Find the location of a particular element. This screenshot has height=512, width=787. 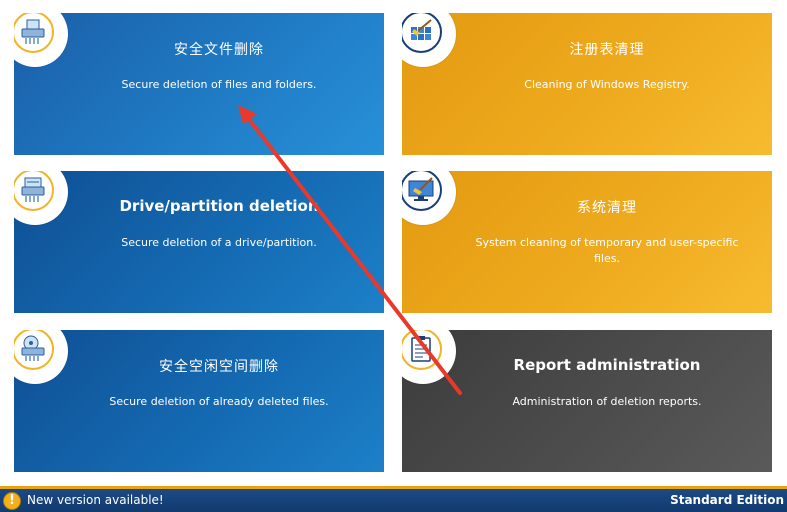

tile-title: 注册表清理 is located at coordinates (607, 50).